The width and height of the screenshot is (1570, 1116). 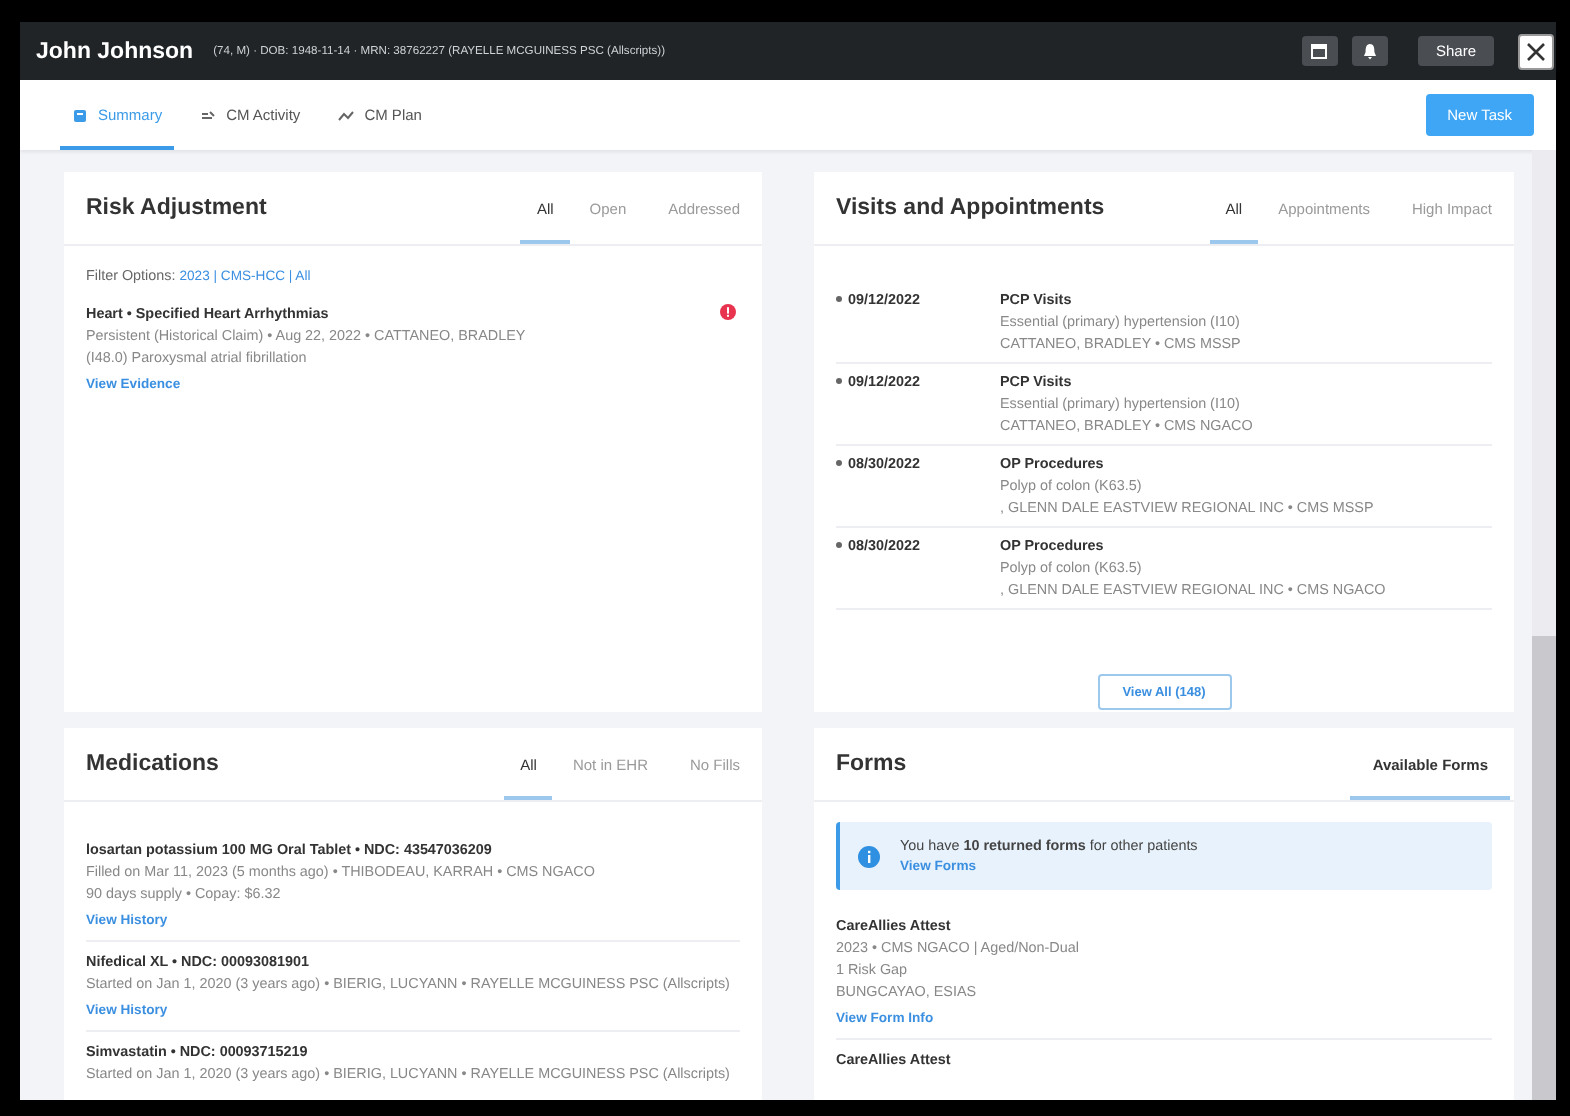 What do you see at coordinates (208, 115) in the screenshot?
I see `list-icon` at bounding box center [208, 115].